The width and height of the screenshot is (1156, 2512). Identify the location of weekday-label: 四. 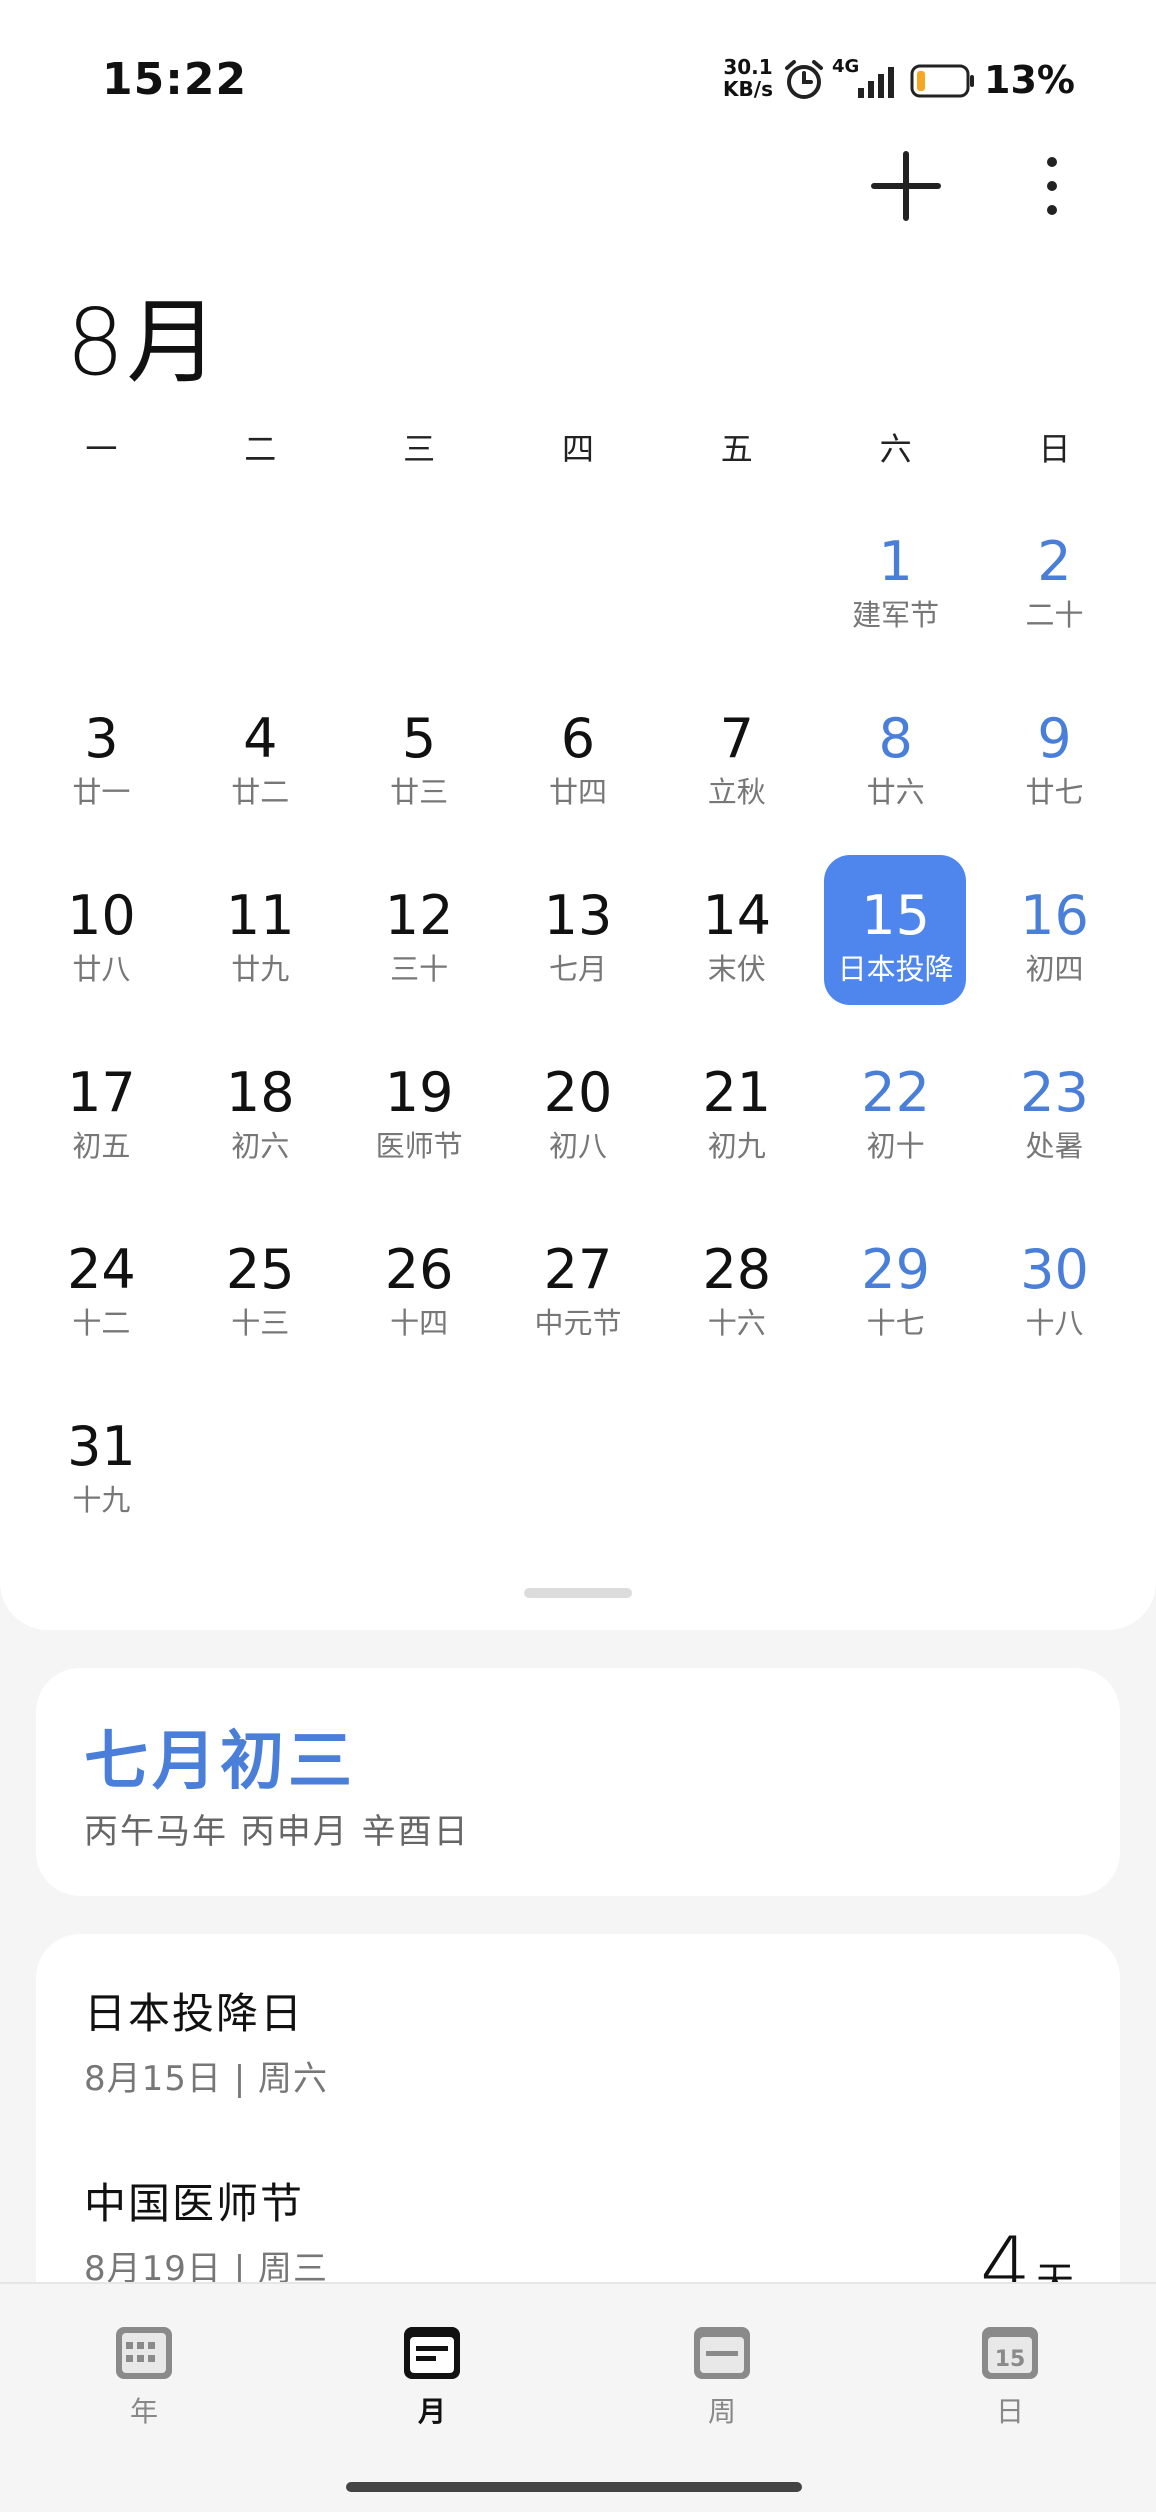
(577, 449).